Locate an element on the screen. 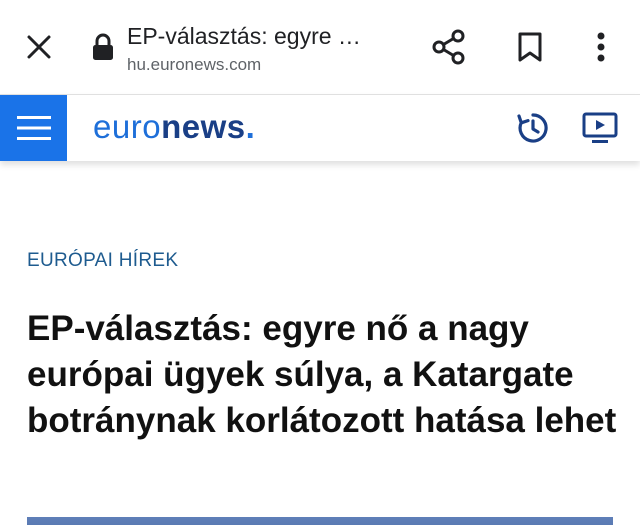  bookmark-icon is located at coordinates (530, 47).